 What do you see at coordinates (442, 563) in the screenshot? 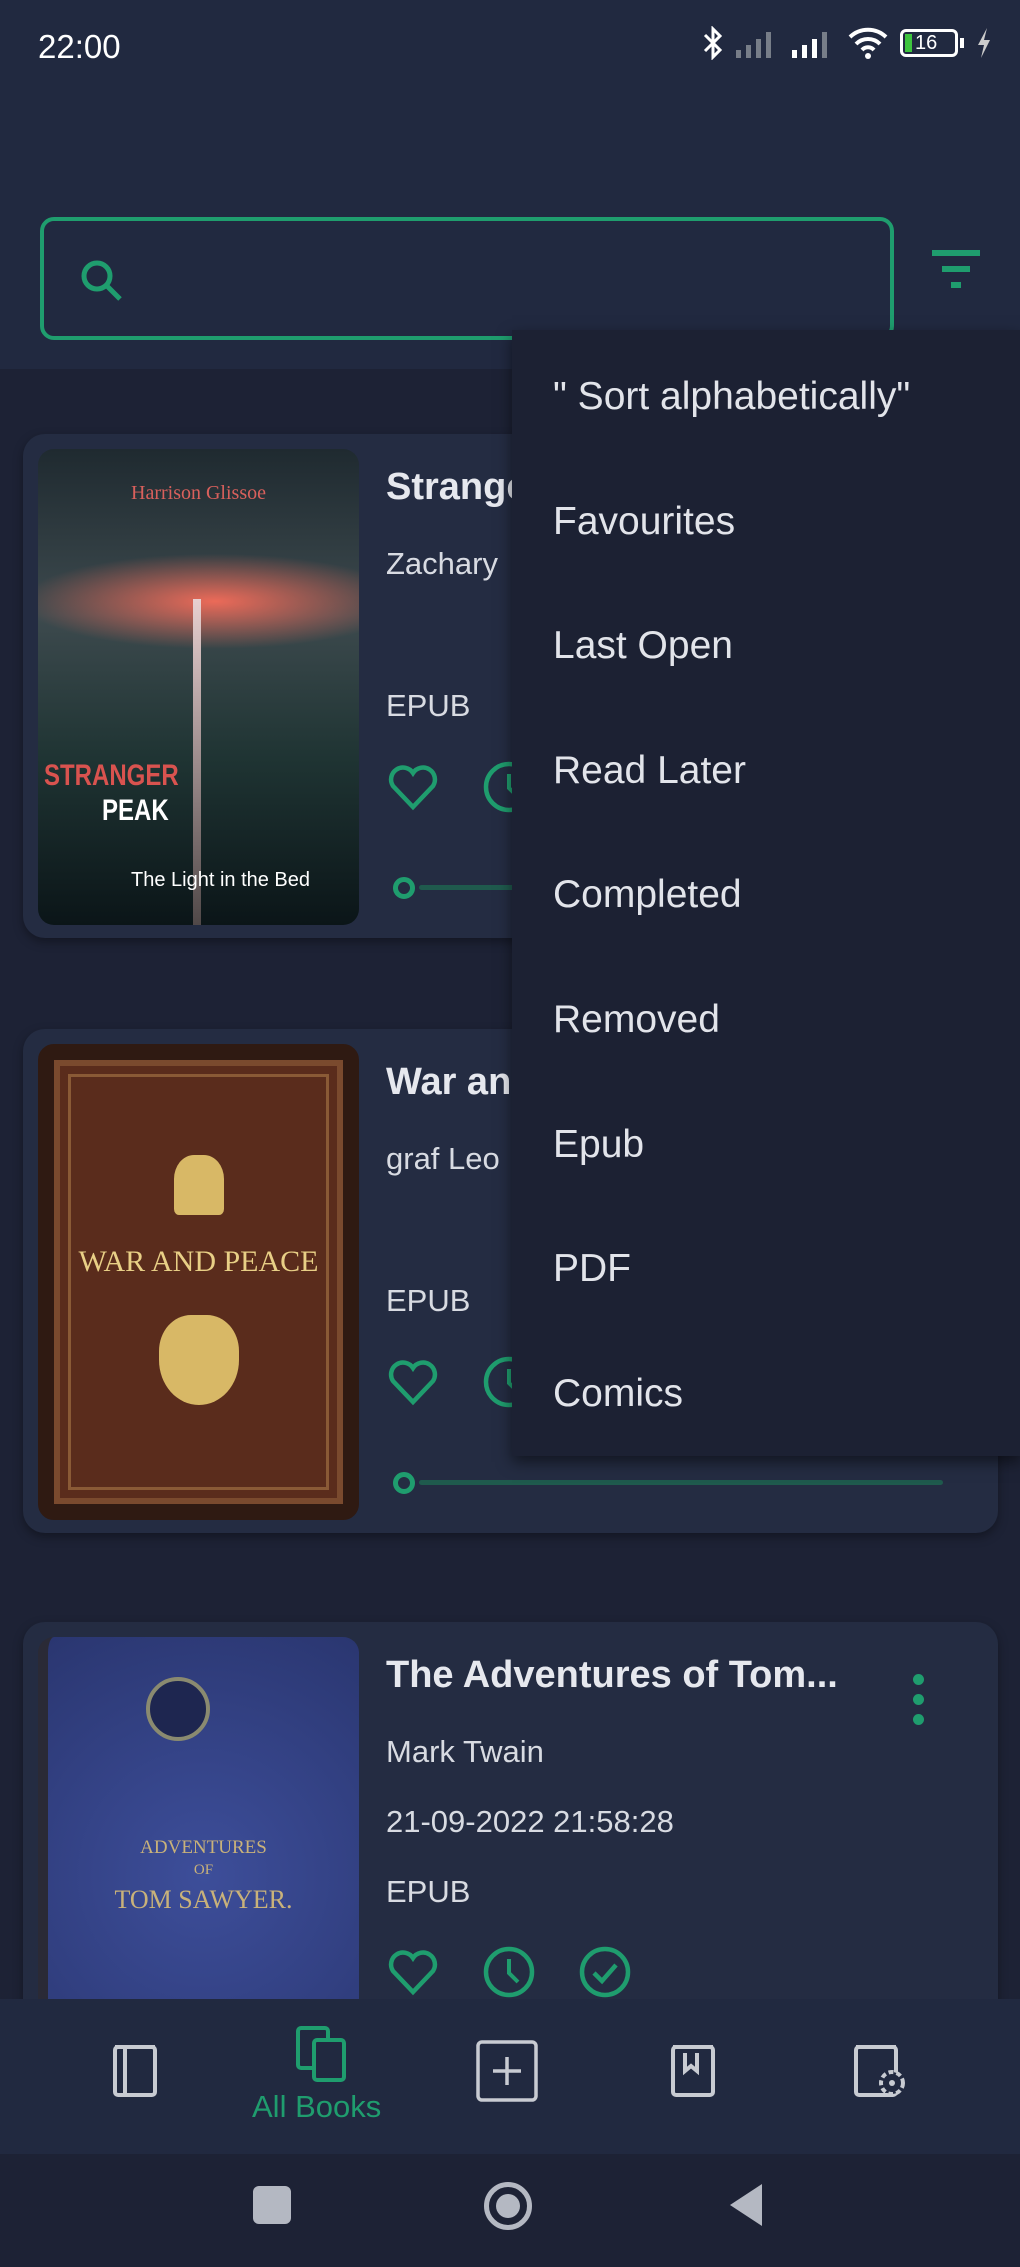
I see `book-author: Zachary` at bounding box center [442, 563].